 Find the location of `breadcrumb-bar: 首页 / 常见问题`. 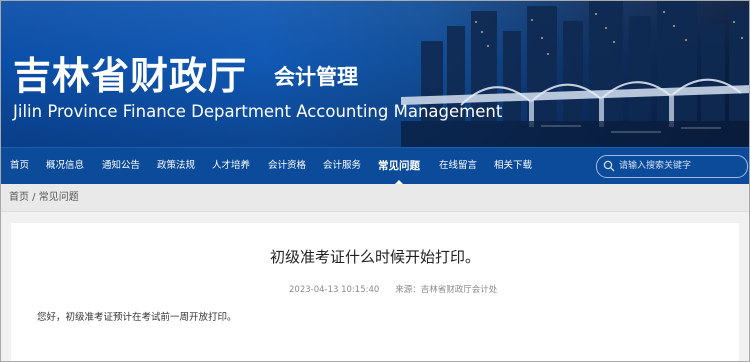

breadcrumb-bar: 首页 / 常见问题 is located at coordinates (375, 198).